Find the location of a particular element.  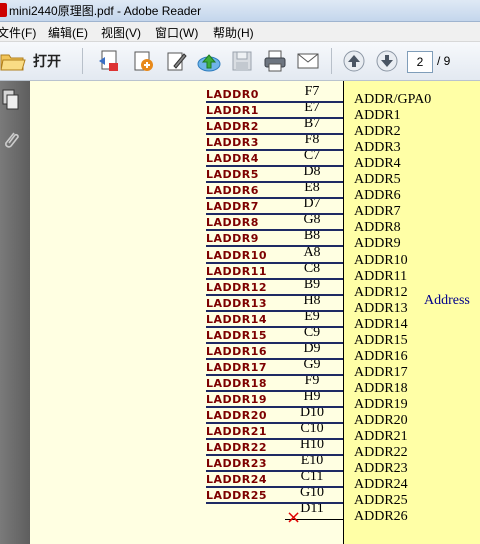

pin-label: ADDR12 is located at coordinates (381, 292).